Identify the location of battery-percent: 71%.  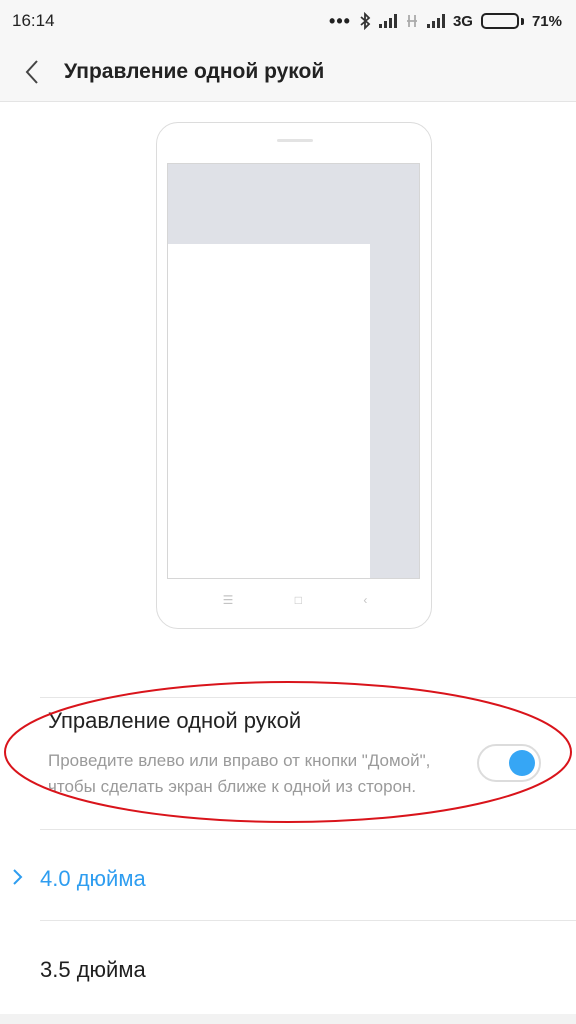
(546, 21).